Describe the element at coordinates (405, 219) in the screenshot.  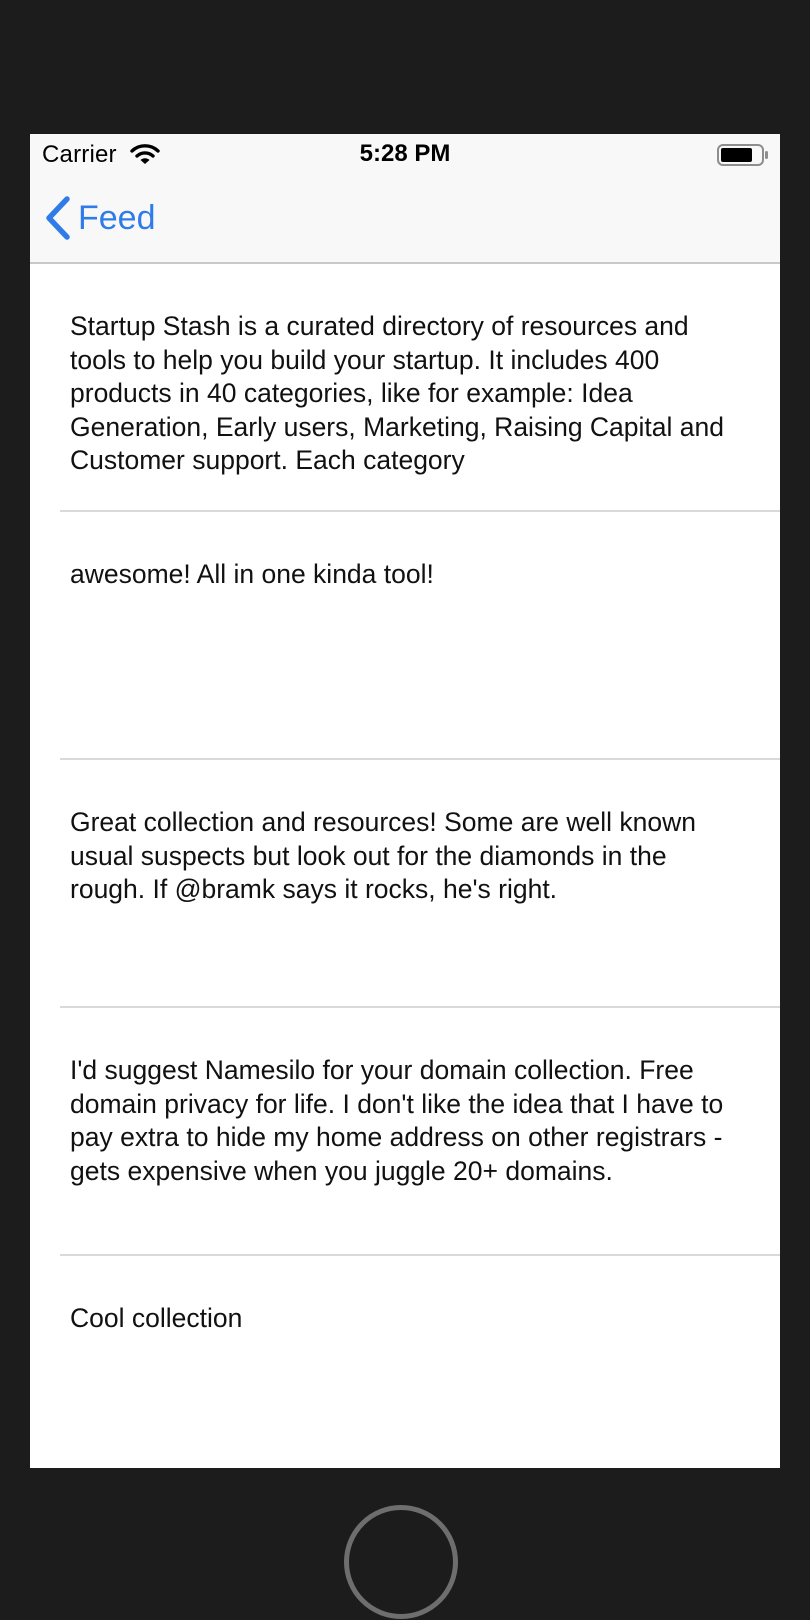
I see `navigation-bar: Feed` at that location.